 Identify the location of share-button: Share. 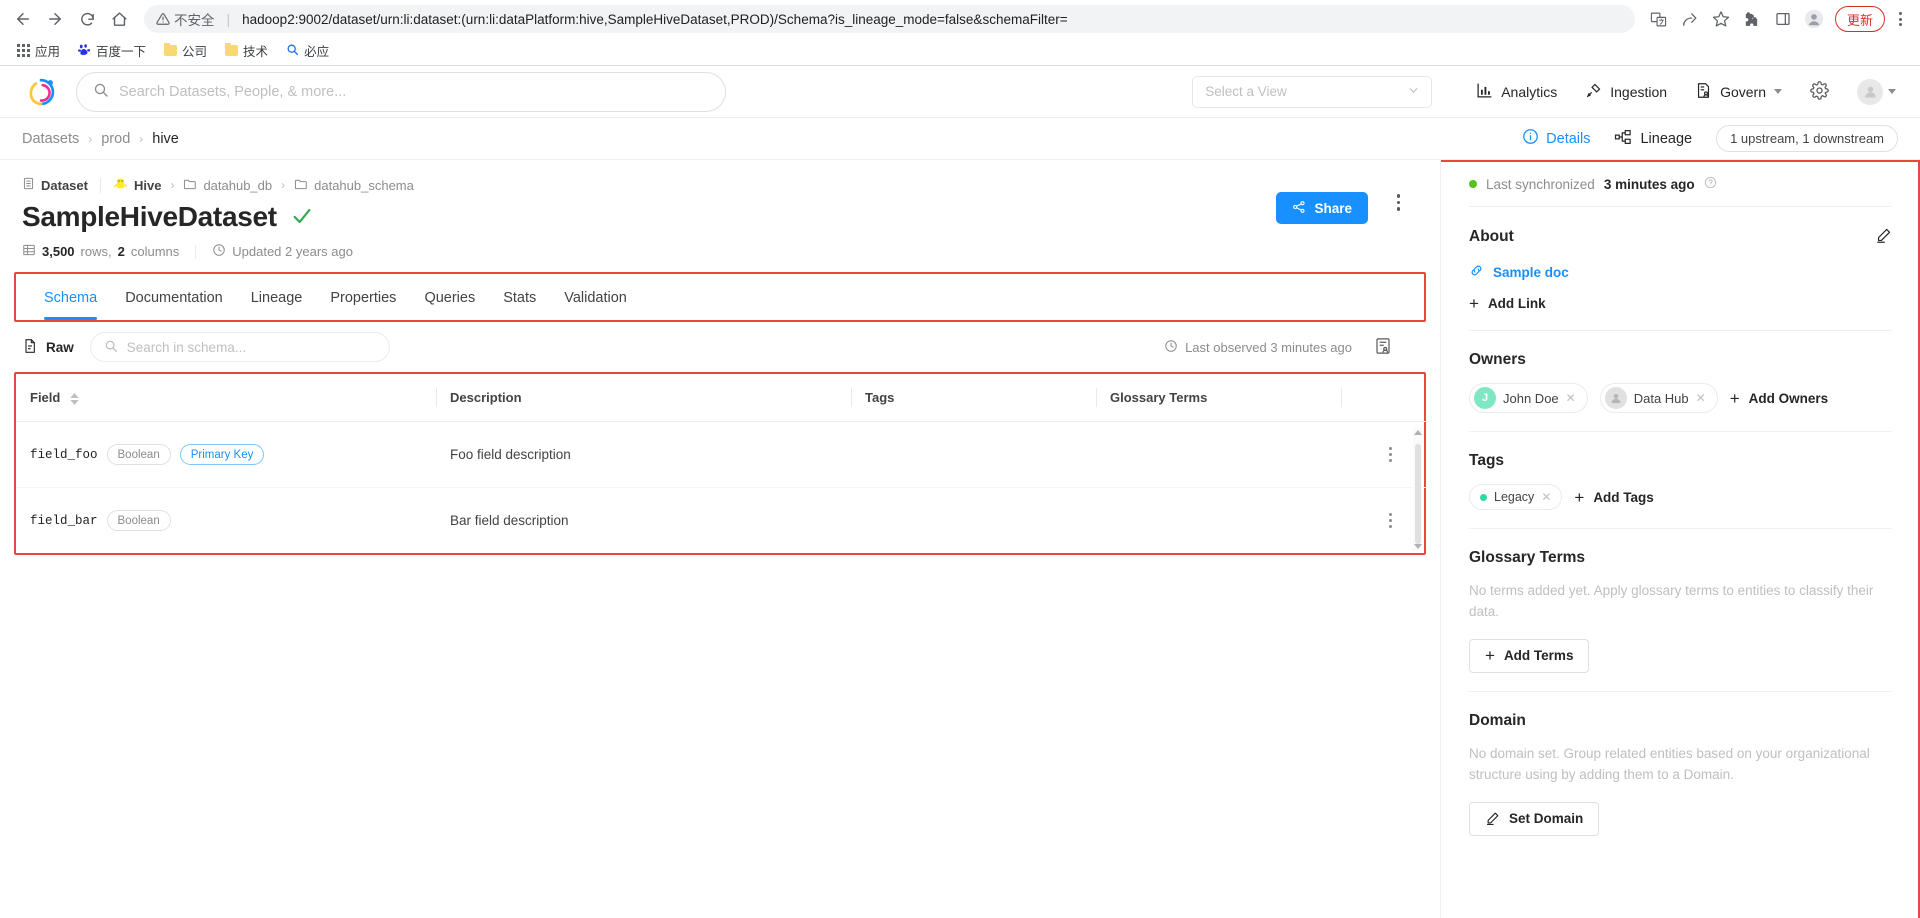
(1322, 208).